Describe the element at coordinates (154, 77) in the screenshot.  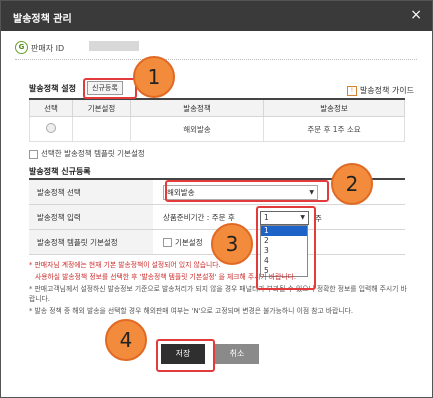
I see `step-marker-1: 1` at that location.